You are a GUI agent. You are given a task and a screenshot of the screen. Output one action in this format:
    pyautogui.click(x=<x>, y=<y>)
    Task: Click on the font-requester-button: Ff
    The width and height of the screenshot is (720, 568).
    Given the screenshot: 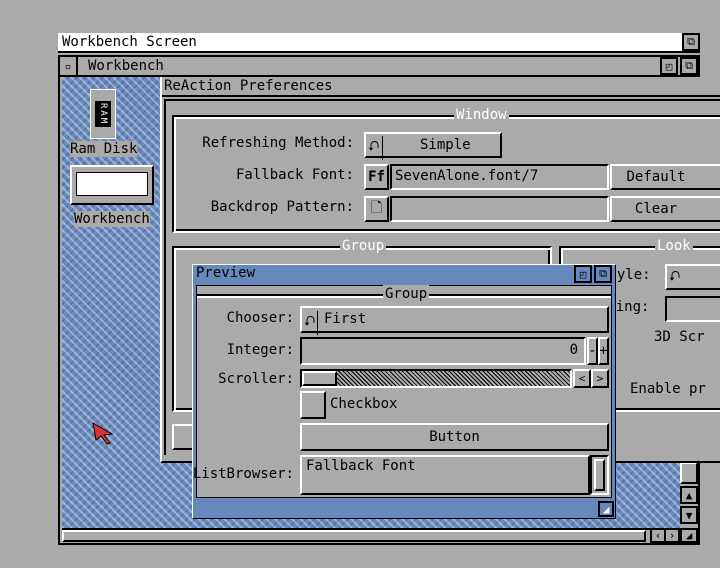 What is the action you would take?
    pyautogui.click(x=376, y=177)
    